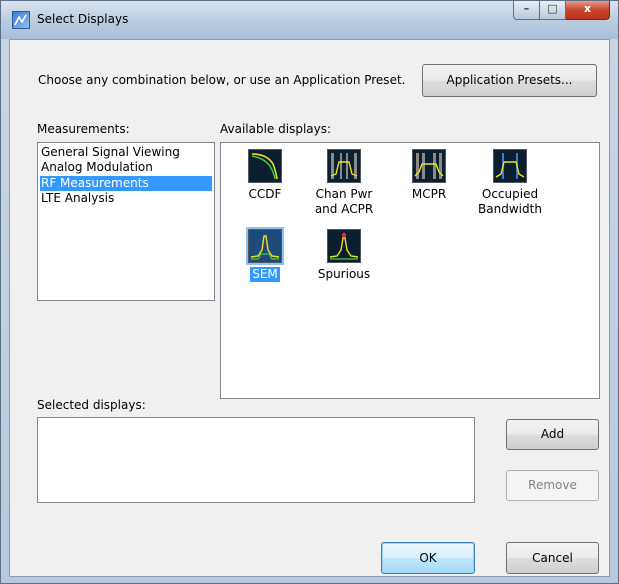 The image size is (619, 584). What do you see at coordinates (309, 20) in the screenshot?
I see `title-bar: Select Displays – □ x` at bounding box center [309, 20].